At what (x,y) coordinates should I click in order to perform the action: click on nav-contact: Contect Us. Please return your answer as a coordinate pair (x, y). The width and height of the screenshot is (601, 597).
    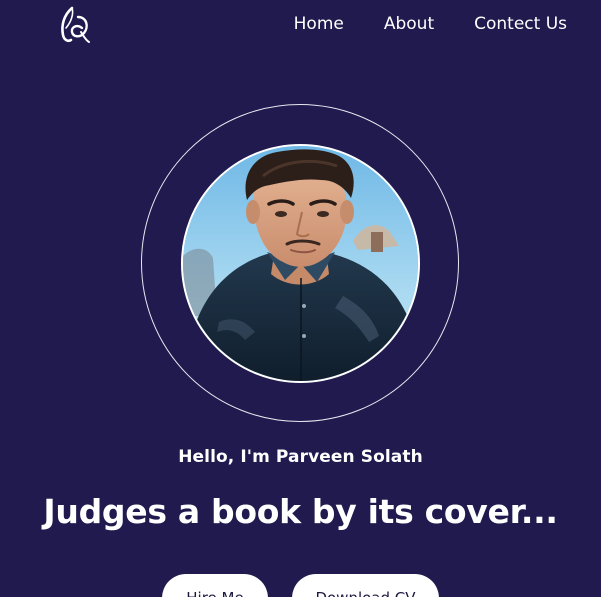
    Looking at the image, I should click on (520, 24).